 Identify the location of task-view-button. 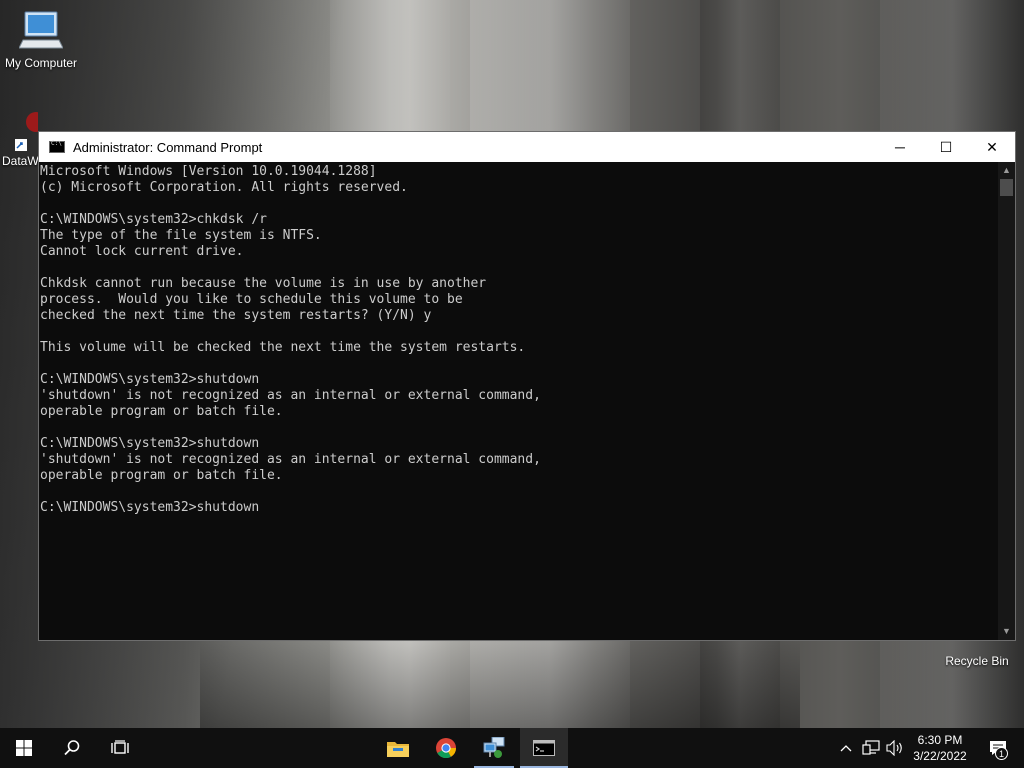
(120, 748).